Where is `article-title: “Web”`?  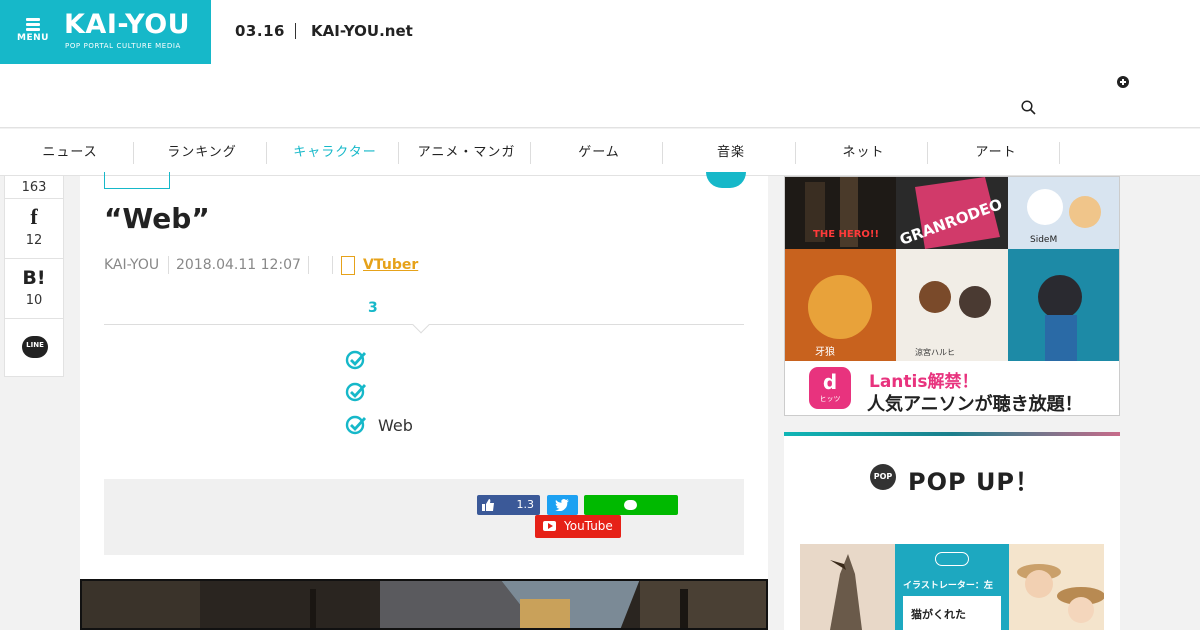
article-title: “Web” is located at coordinates (157, 218).